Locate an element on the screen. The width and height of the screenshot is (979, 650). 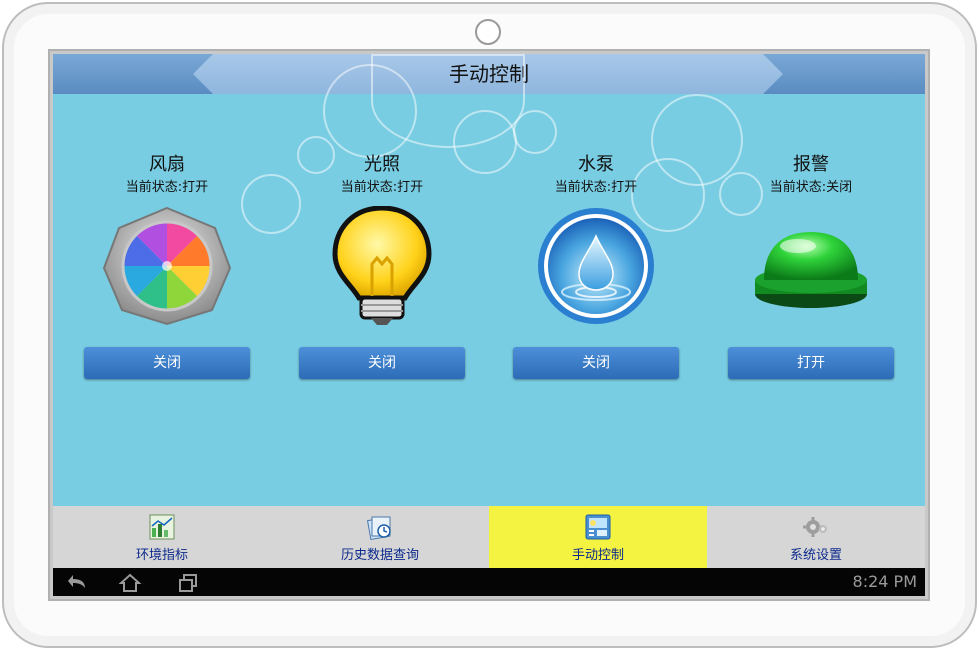
device-name: 风扇 is located at coordinates (167, 164).